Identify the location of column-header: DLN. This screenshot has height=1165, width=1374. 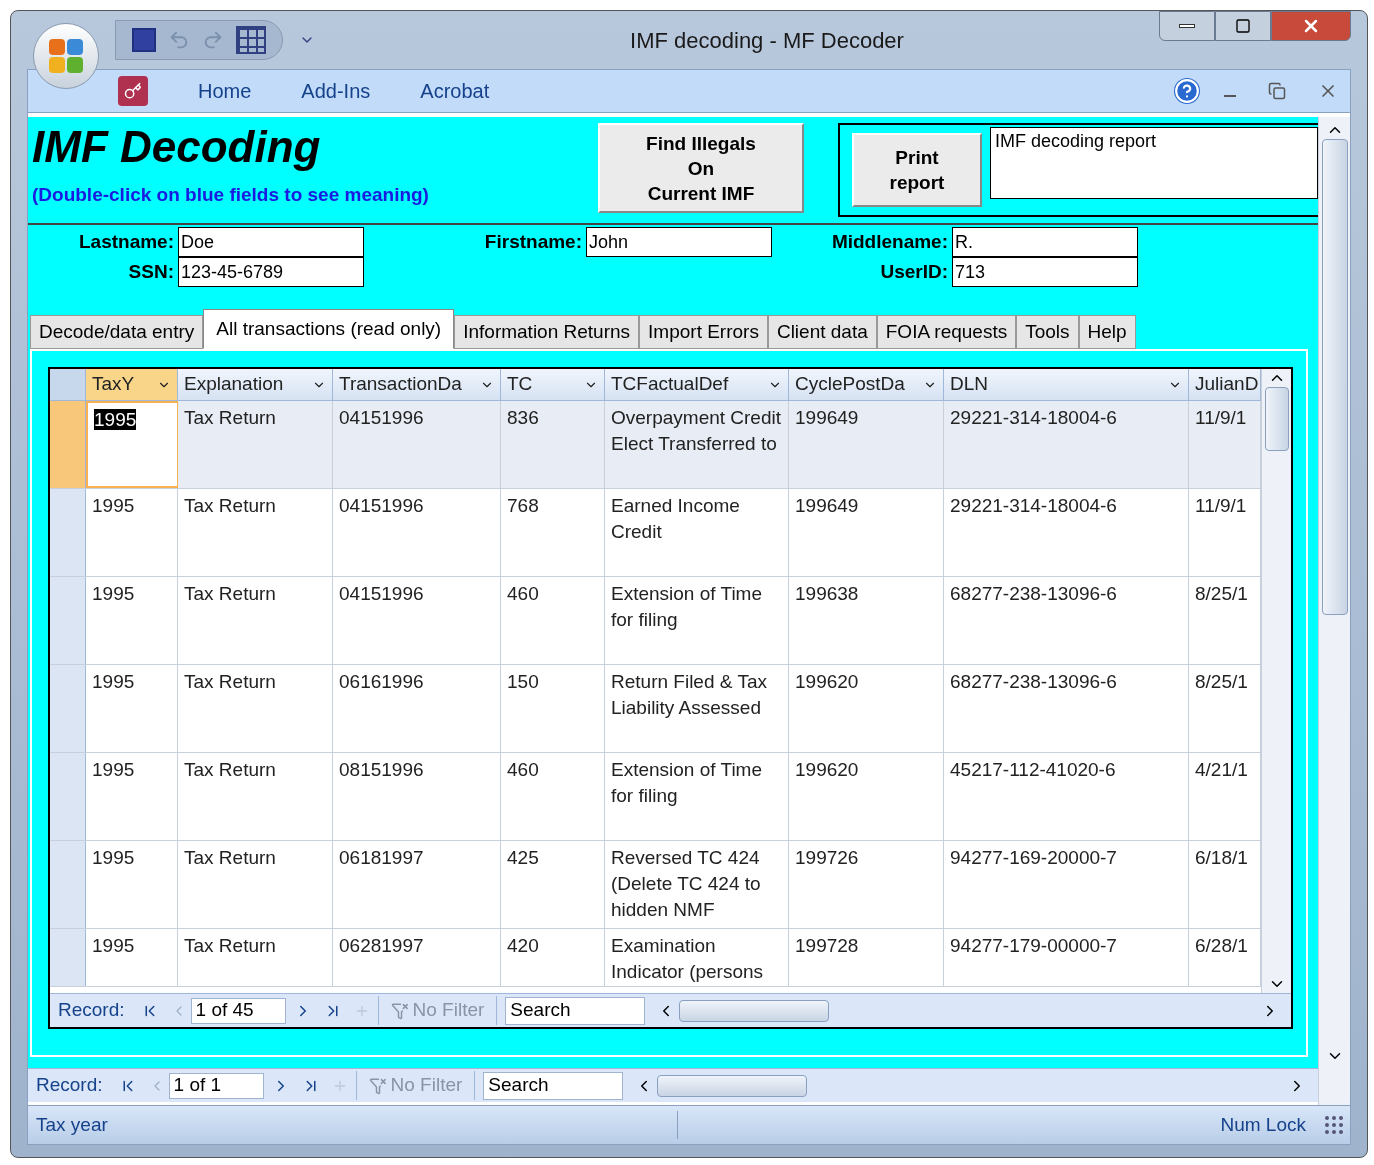
(1066, 384).